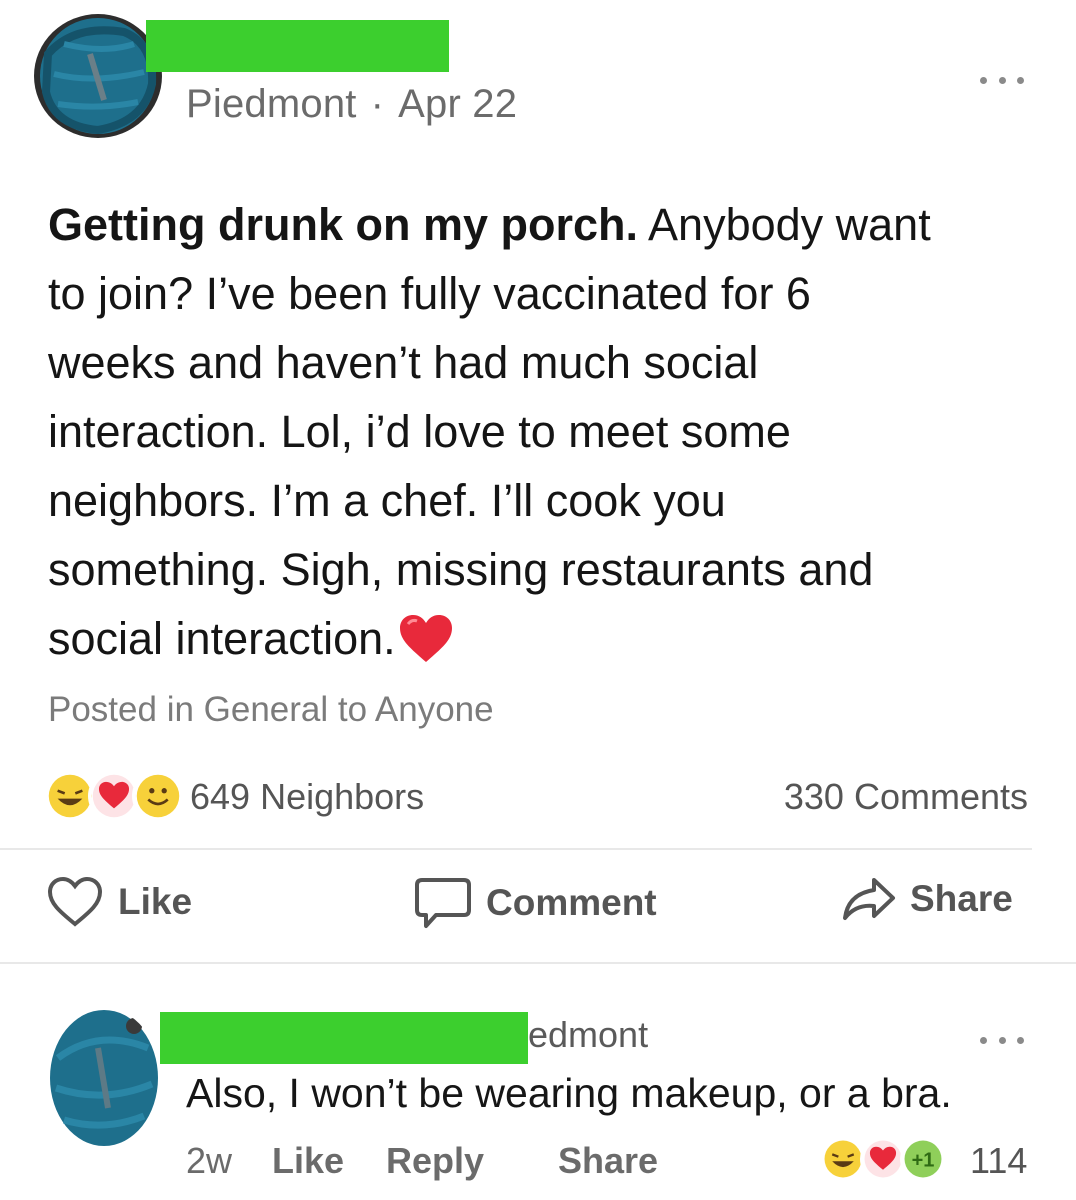 The width and height of the screenshot is (1076, 1200). What do you see at coordinates (784, 224) in the screenshot?
I see `post-body-line1: Anybody want` at bounding box center [784, 224].